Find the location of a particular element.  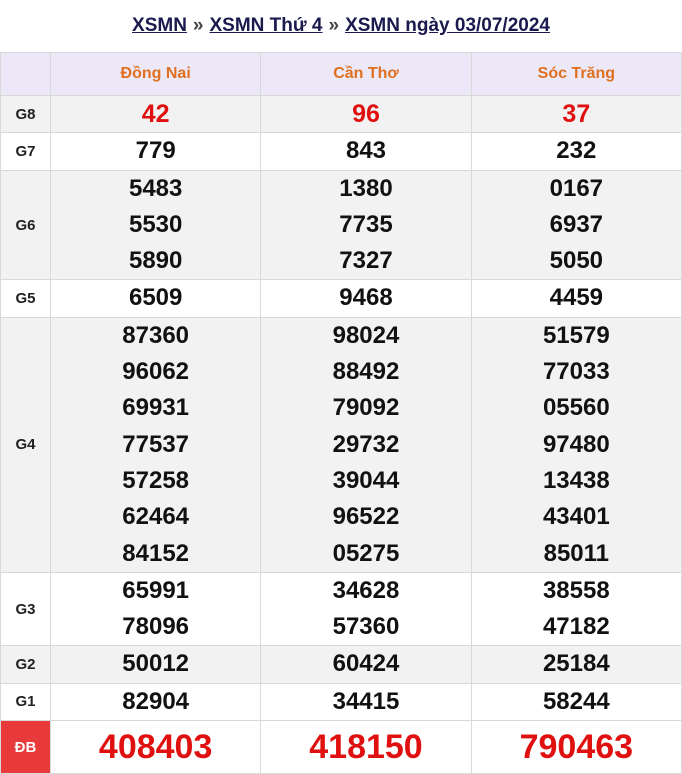

result-number: 47182 is located at coordinates (576, 627).